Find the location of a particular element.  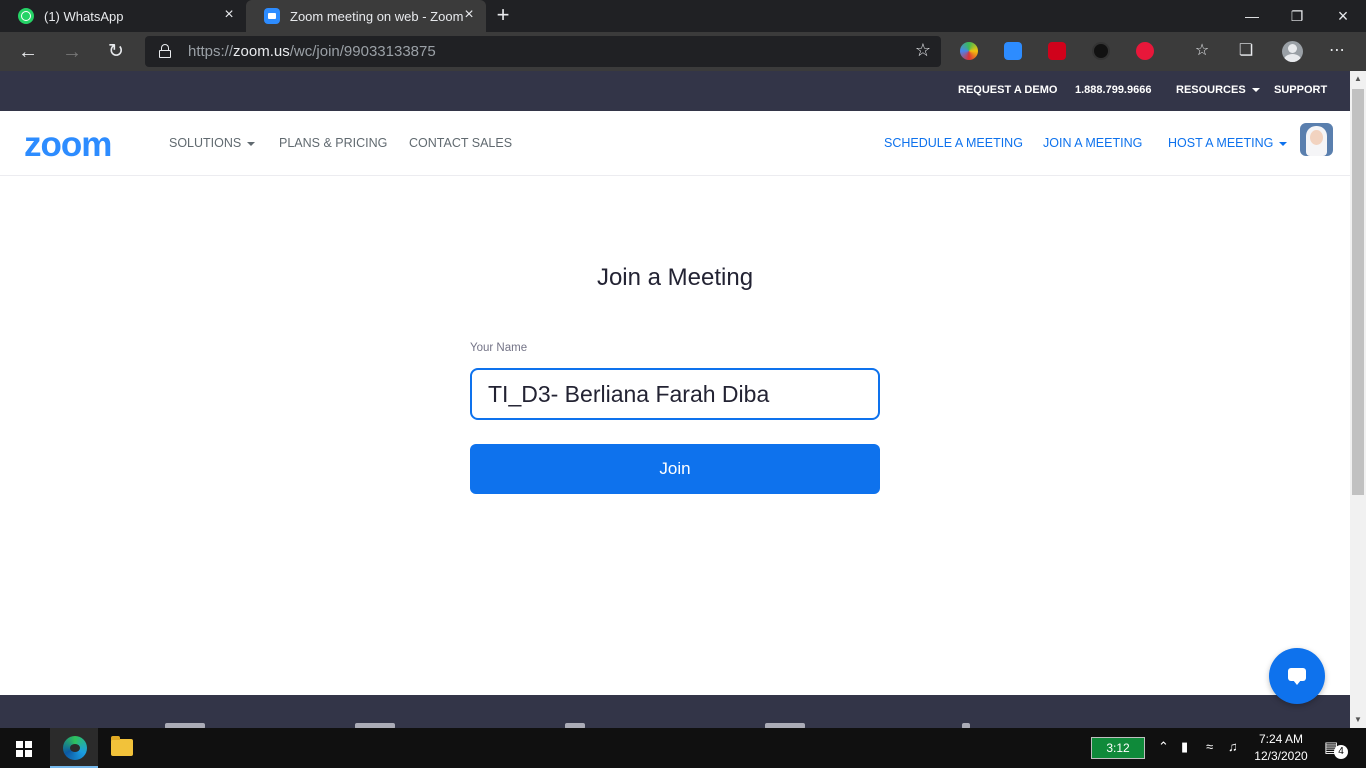

zoom-extension-icon is located at coordinates (1013, 51).